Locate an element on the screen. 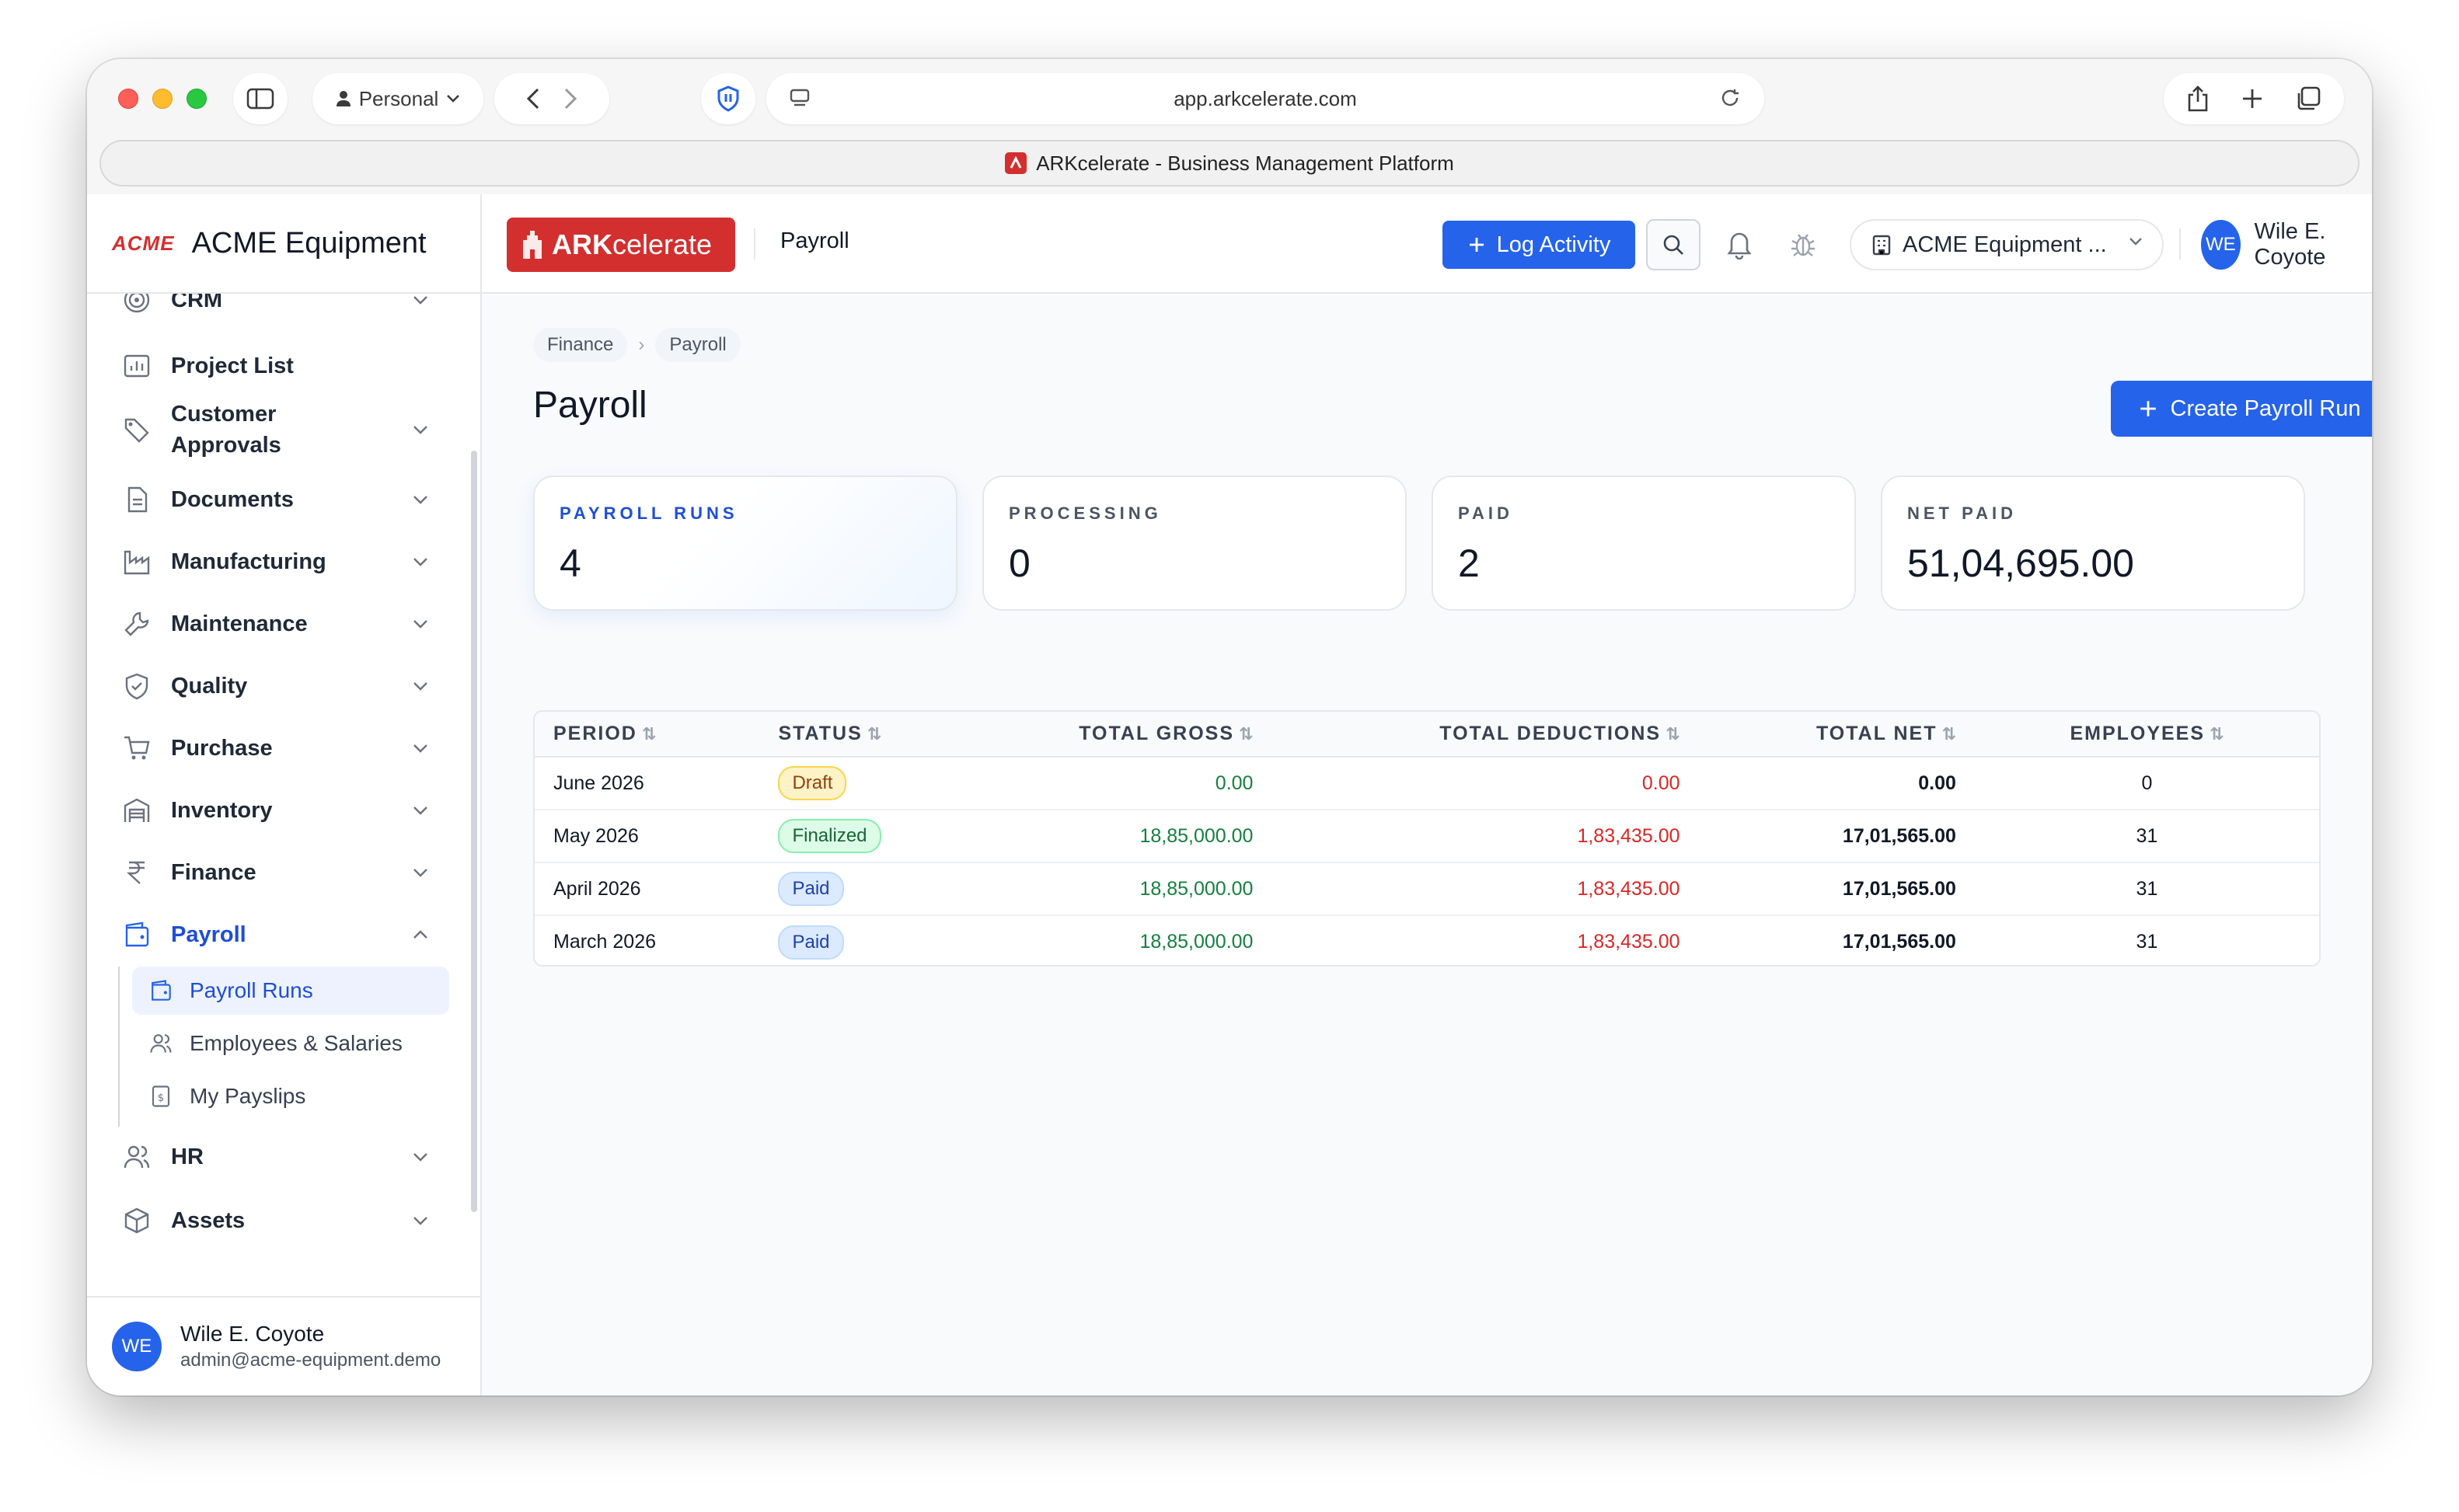  sidebar-subitem-payroll-runs: Payroll Runs is located at coordinates (290, 991).